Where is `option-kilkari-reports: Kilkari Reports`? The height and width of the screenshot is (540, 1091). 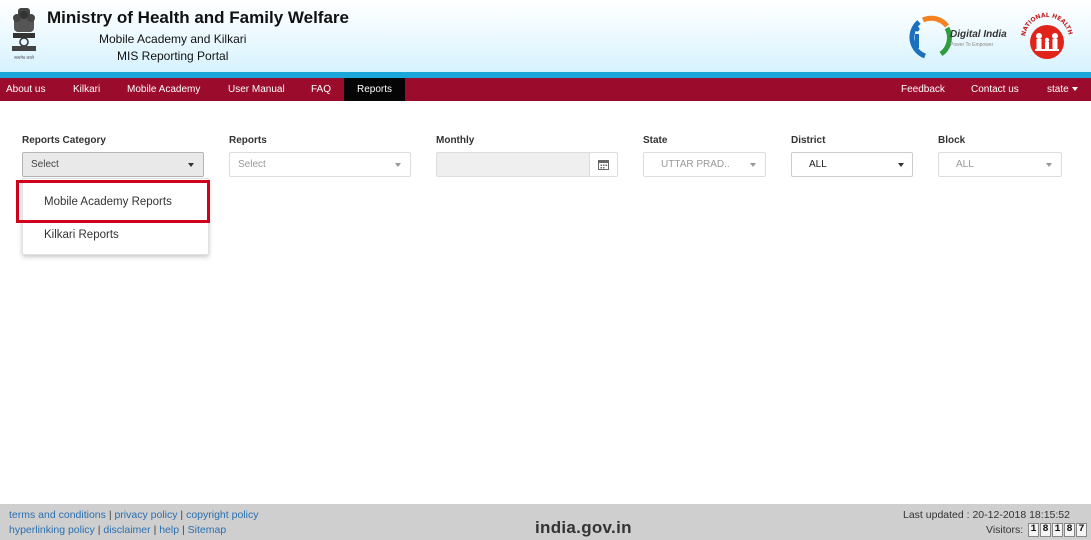
option-kilkari-reports: Kilkari Reports is located at coordinates (115, 235).